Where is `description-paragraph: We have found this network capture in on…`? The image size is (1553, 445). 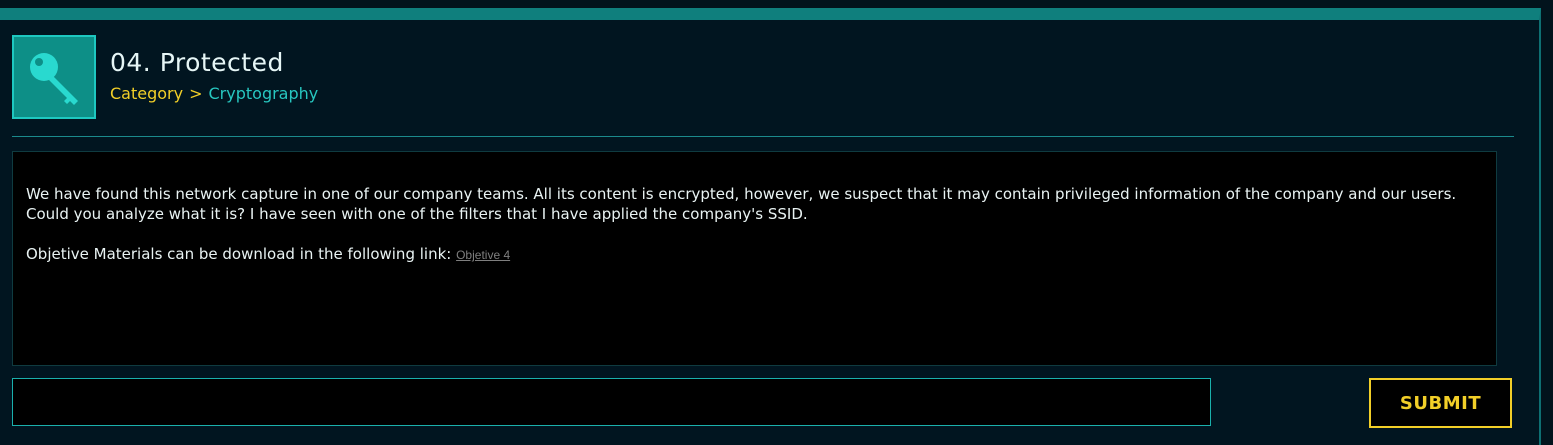 description-paragraph: We have found this network capture in on… is located at coordinates (741, 204).